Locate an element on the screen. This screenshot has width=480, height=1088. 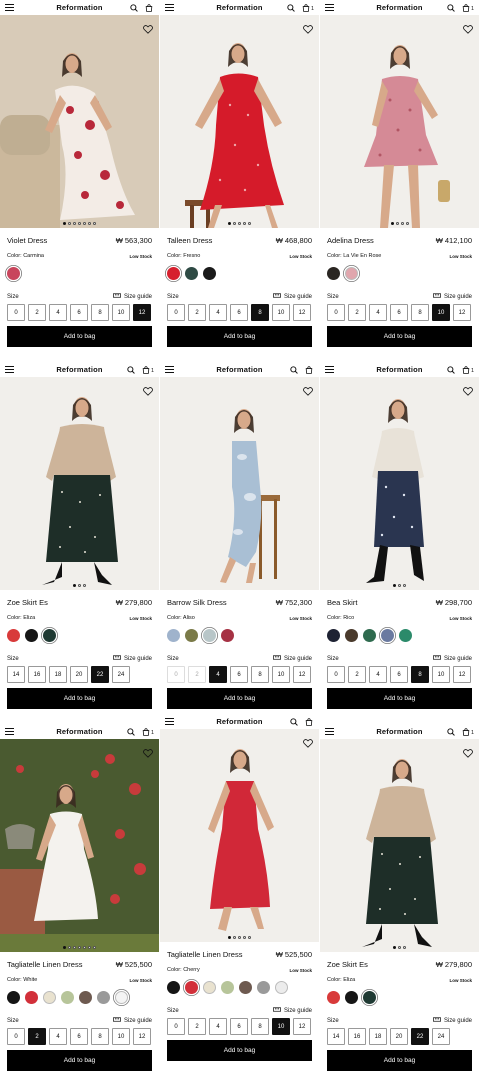
product-name: Tagliatelle Linen Dress is located at coordinates (44, 964).